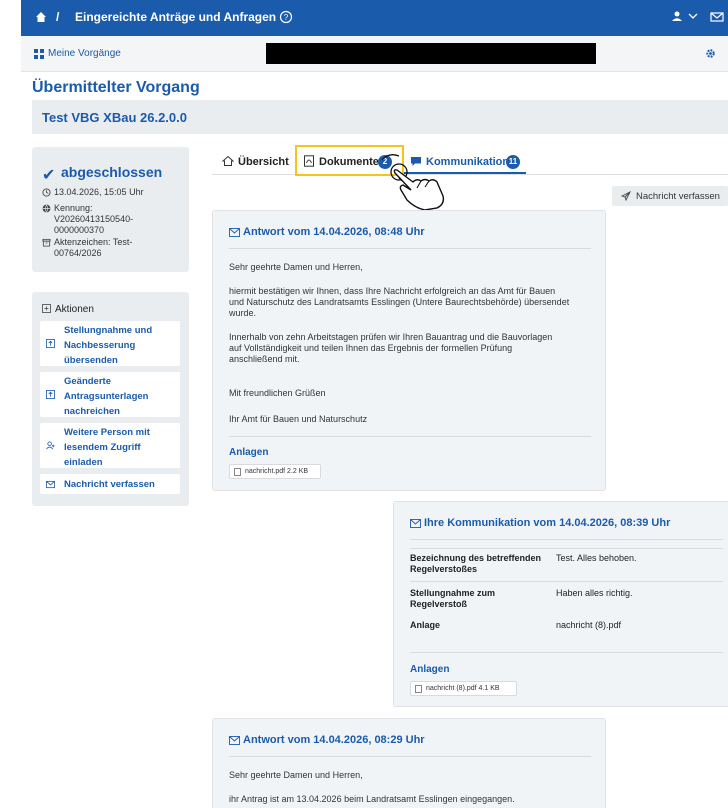 This screenshot has width=728, height=808. I want to click on status-aktenzeichen: Aktenzeichen: Test- 00764/2026, so click(87, 248).